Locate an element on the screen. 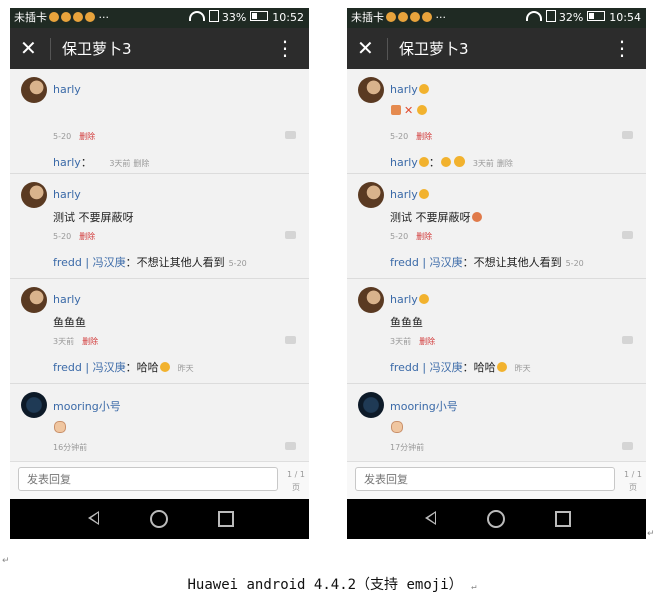 The image size is (664, 594). reply-text: ： is located at coordinates (434, 162).